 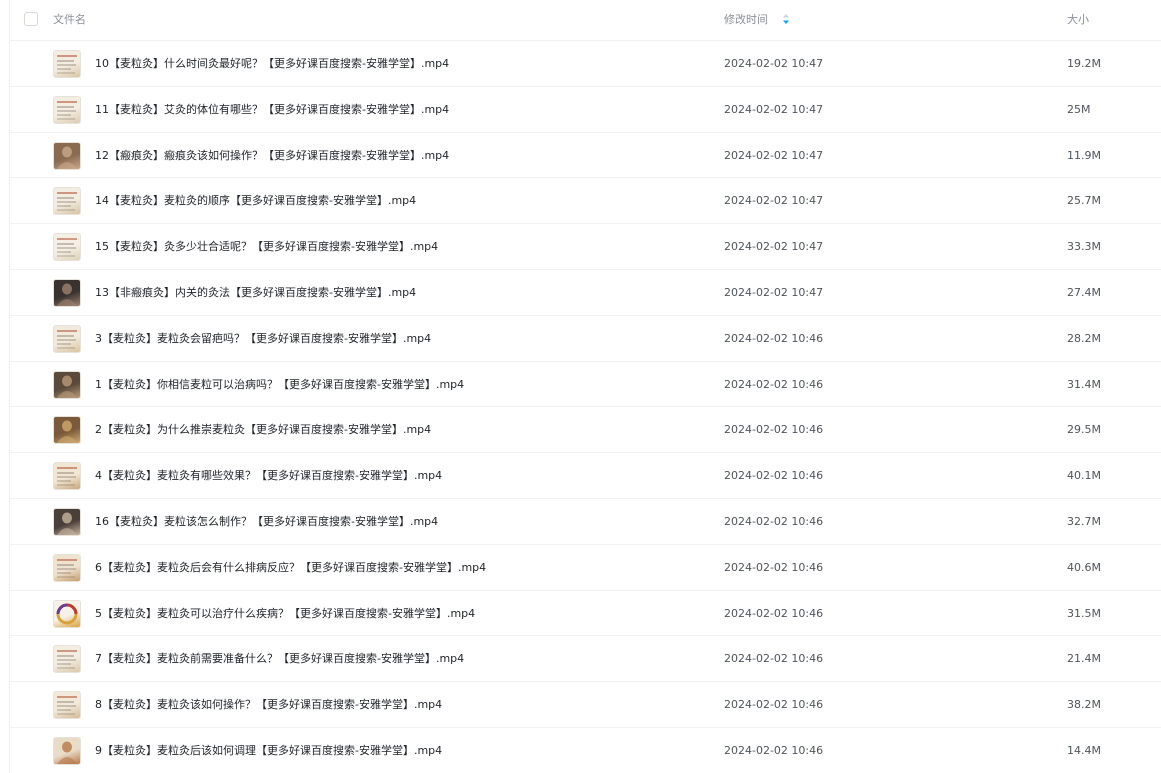 What do you see at coordinates (1084, 521) in the screenshot?
I see `file-size: 32.7M` at bounding box center [1084, 521].